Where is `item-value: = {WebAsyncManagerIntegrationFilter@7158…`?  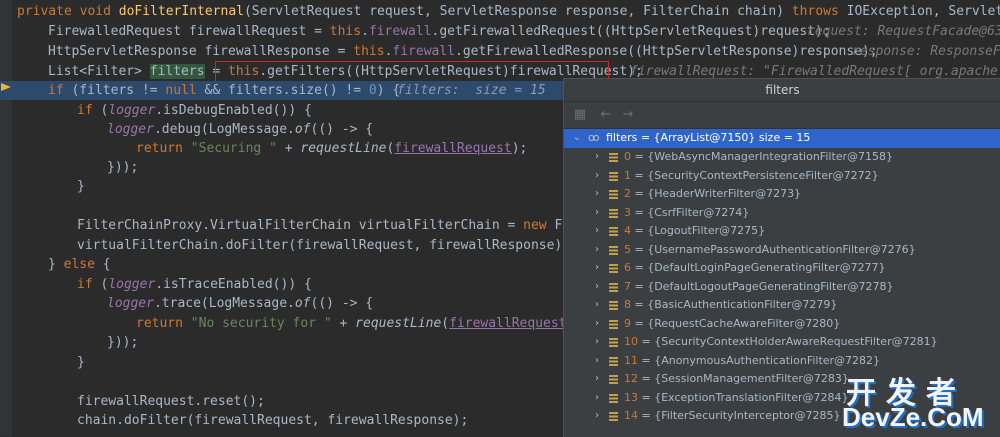 item-value: = {WebAsyncManagerIntegrationFilter@7158… is located at coordinates (762, 156).